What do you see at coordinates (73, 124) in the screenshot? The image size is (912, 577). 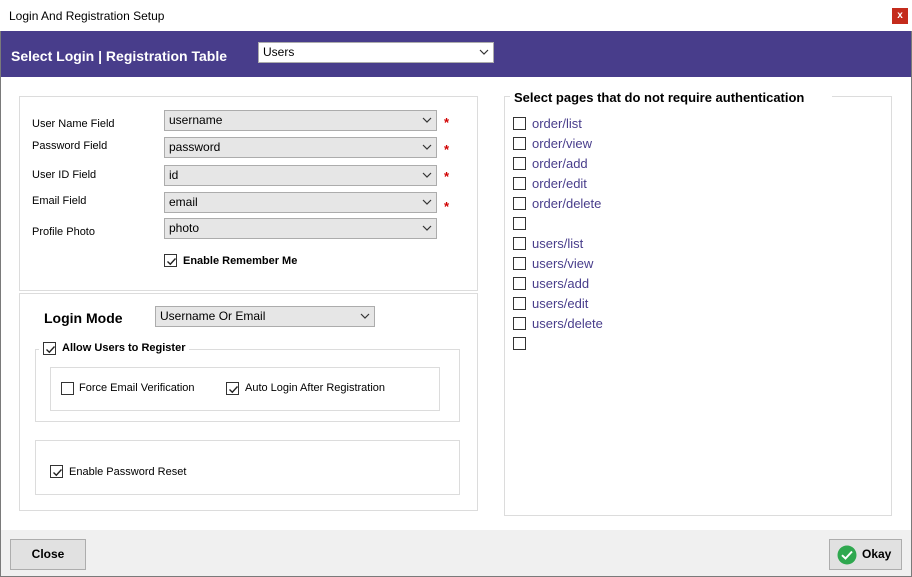 I see `user-name-field-label: User Name Field` at bounding box center [73, 124].